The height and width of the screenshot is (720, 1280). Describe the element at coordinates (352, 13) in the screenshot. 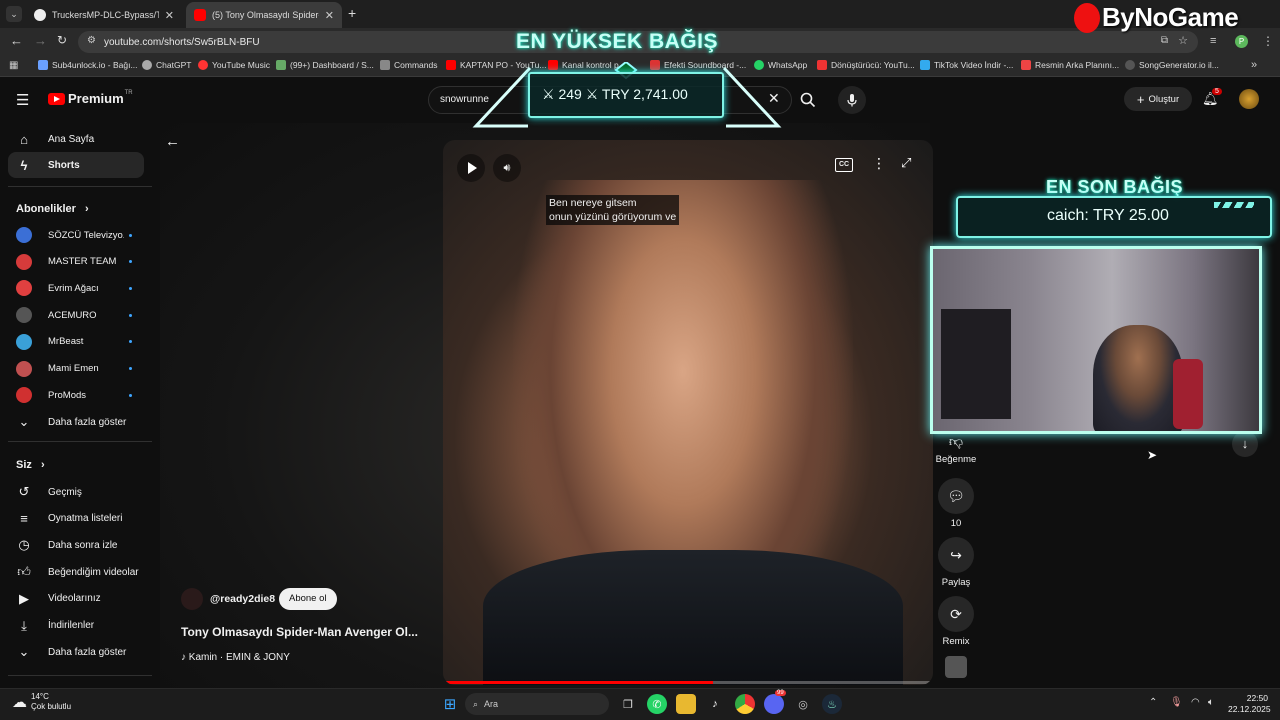

I see `new-tab-button: +` at that location.